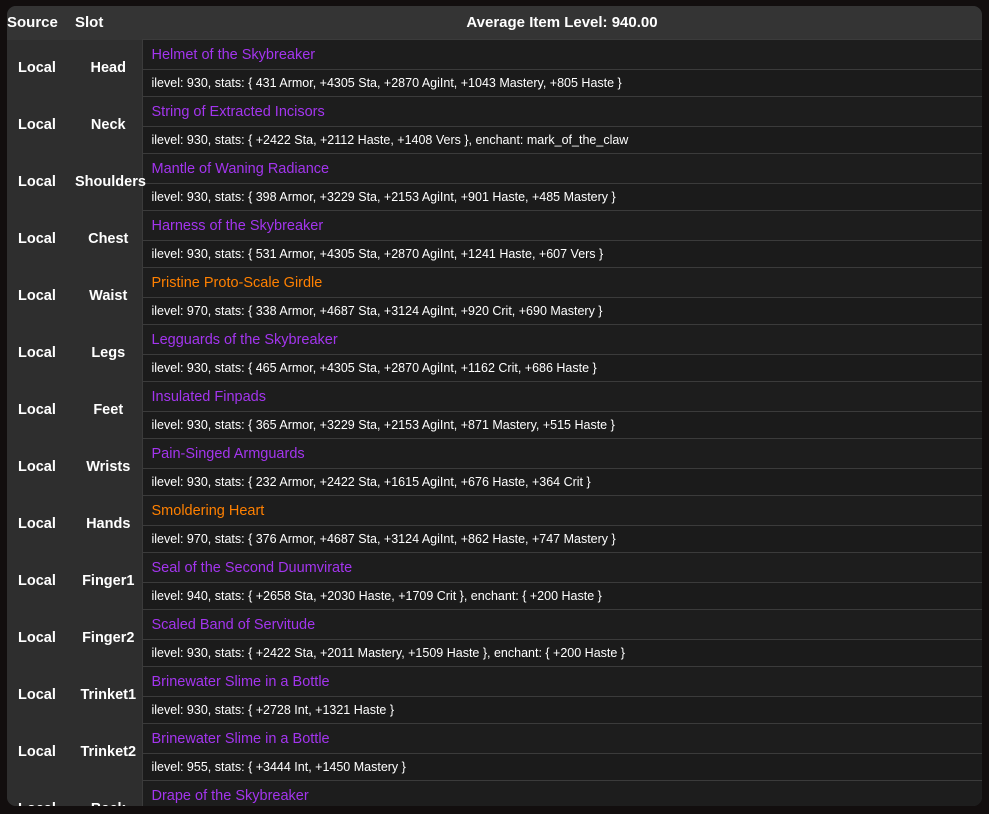 The width and height of the screenshot is (989, 814). I want to click on item-slot: Chest, so click(108, 239).